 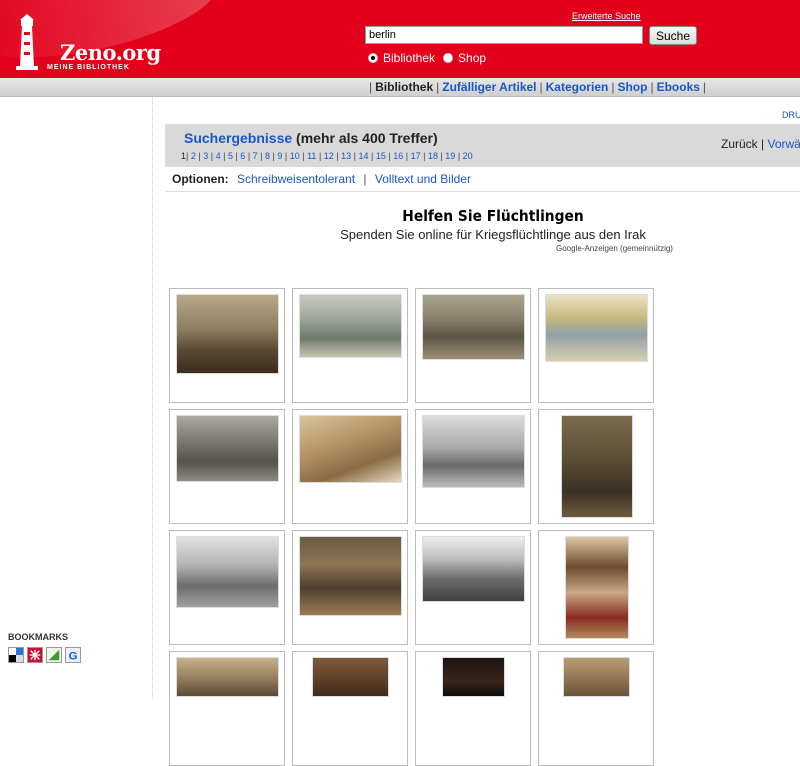 I want to click on nav-item-bibliothek: Bibliothek, so click(x=404, y=87).